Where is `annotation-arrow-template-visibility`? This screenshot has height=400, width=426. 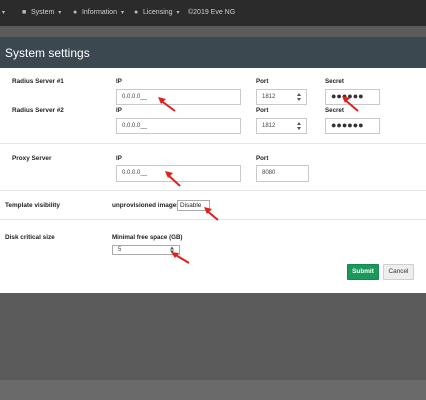 annotation-arrow-template-visibility is located at coordinates (211, 214).